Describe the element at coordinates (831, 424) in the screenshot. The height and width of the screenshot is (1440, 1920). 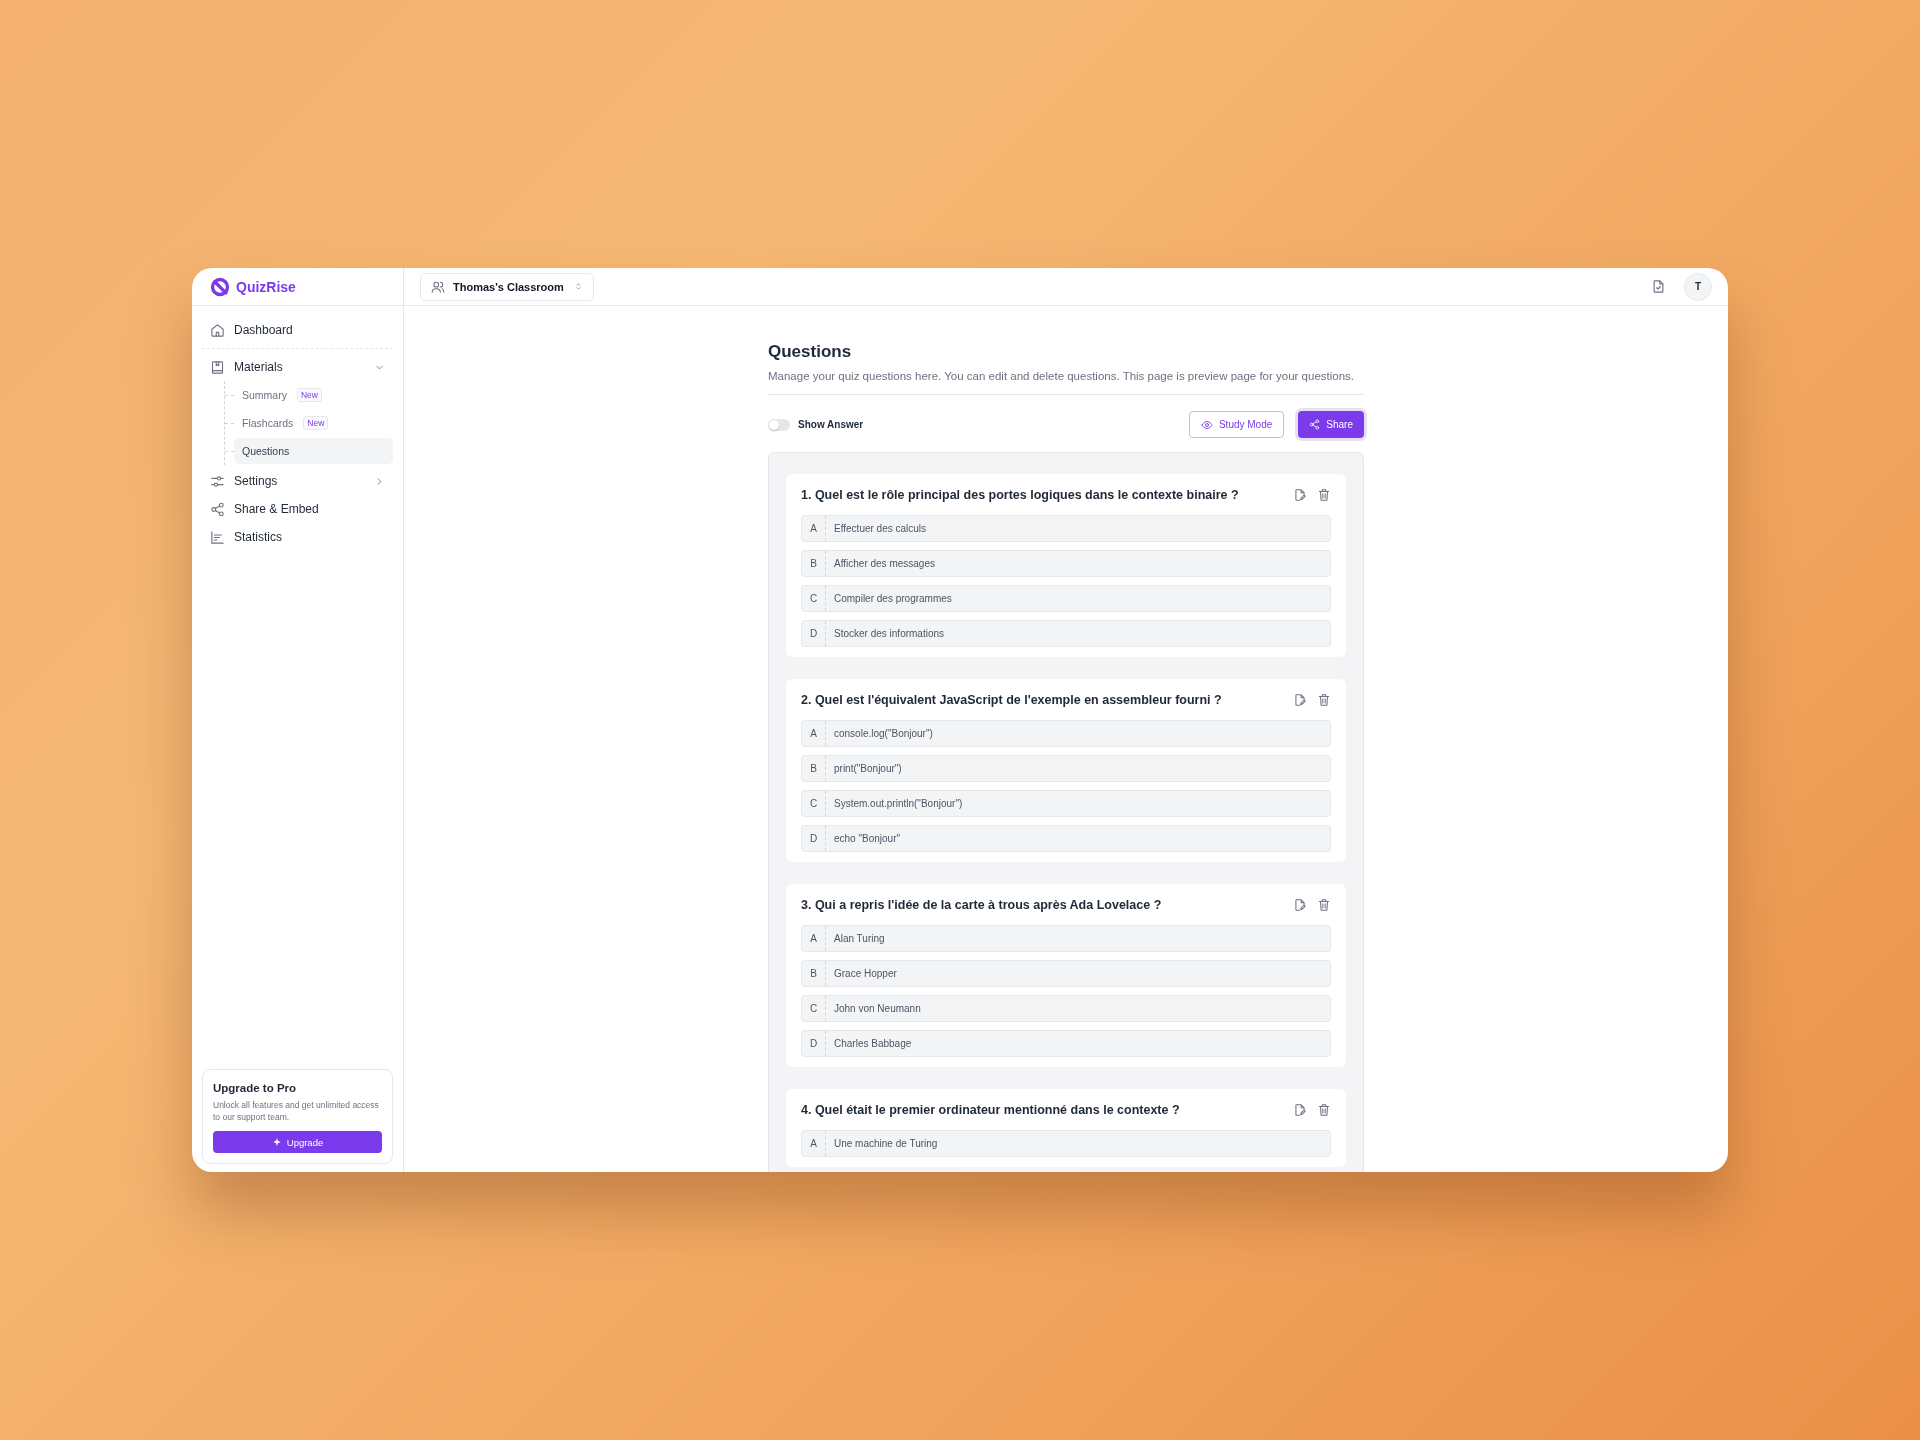
I see `show-answer-label: Show Answer` at that location.